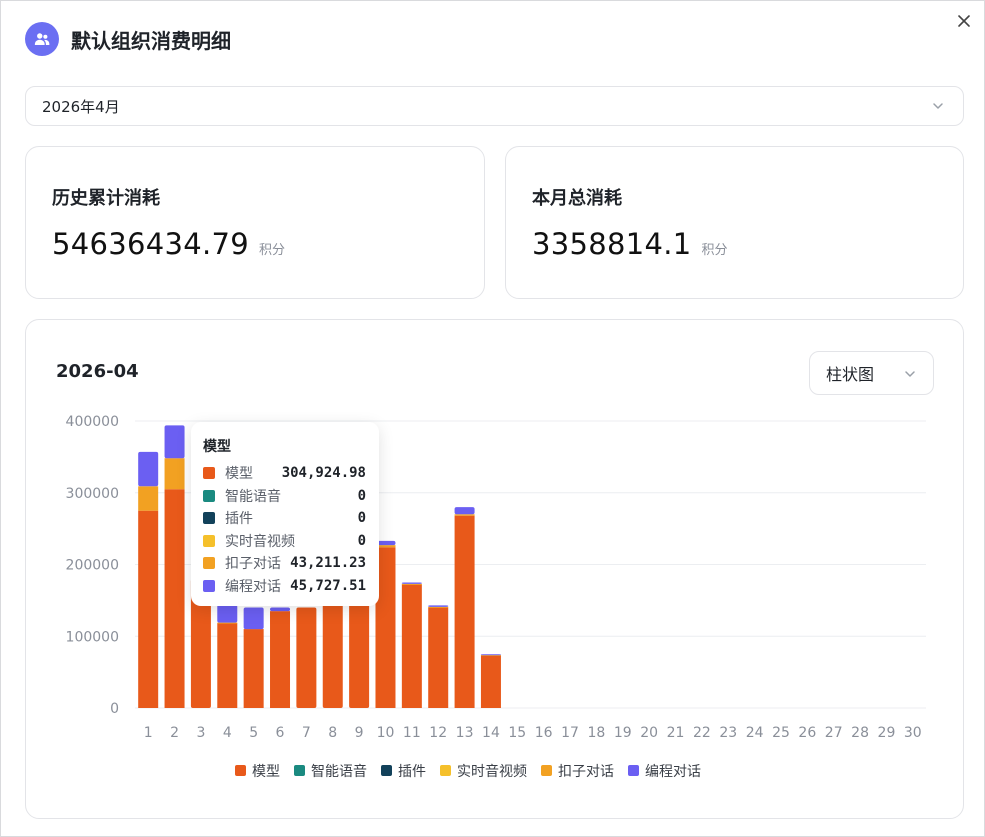  I want to click on x-tick-label: 15, so click(517, 733).